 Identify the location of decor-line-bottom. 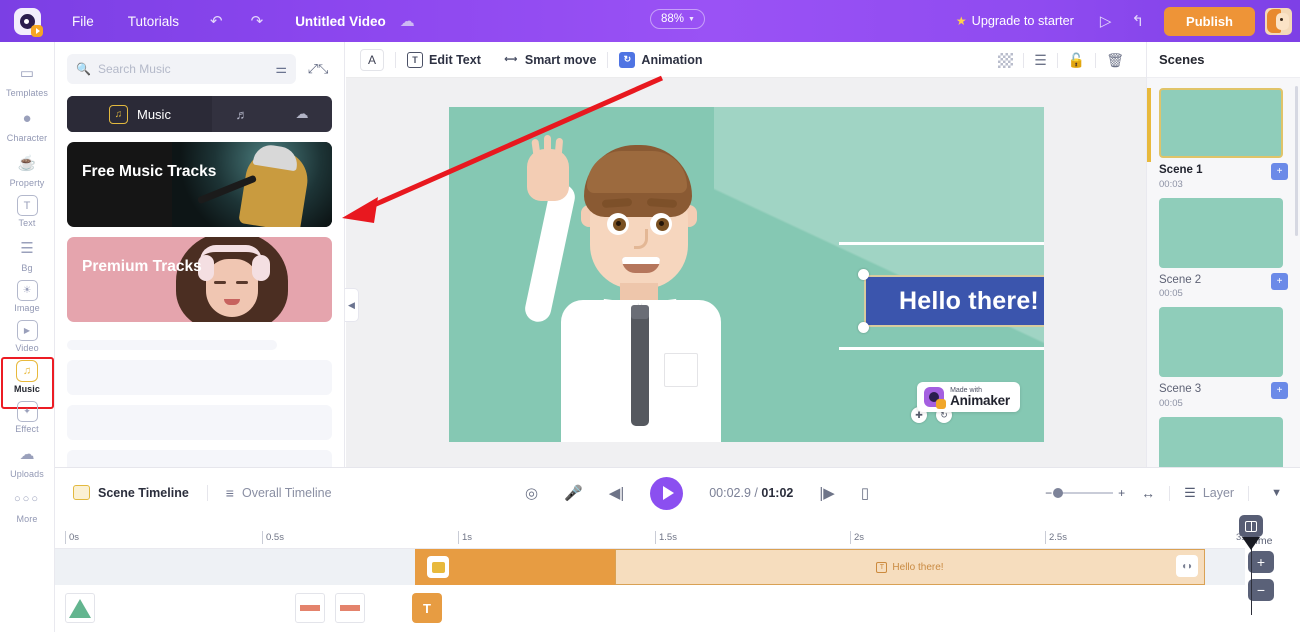
(941, 348).